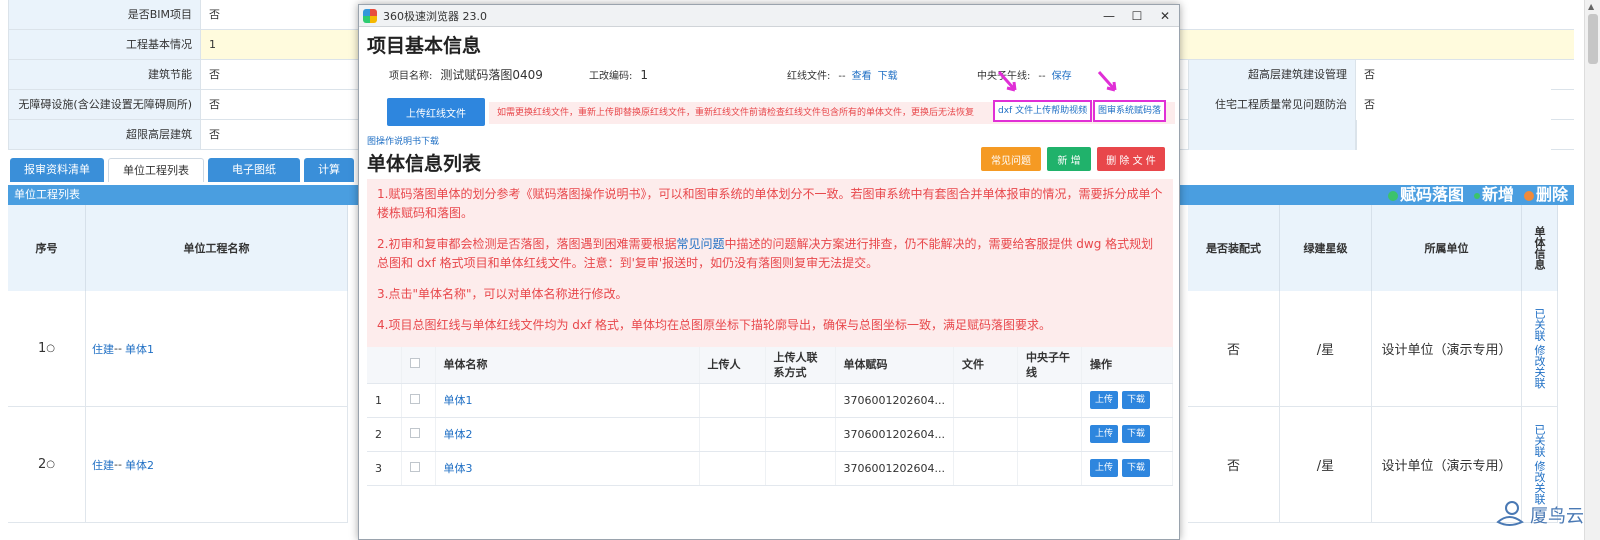 The height and width of the screenshot is (540, 1600). I want to click on upload-redline-button: 上传红线文件, so click(436, 112).